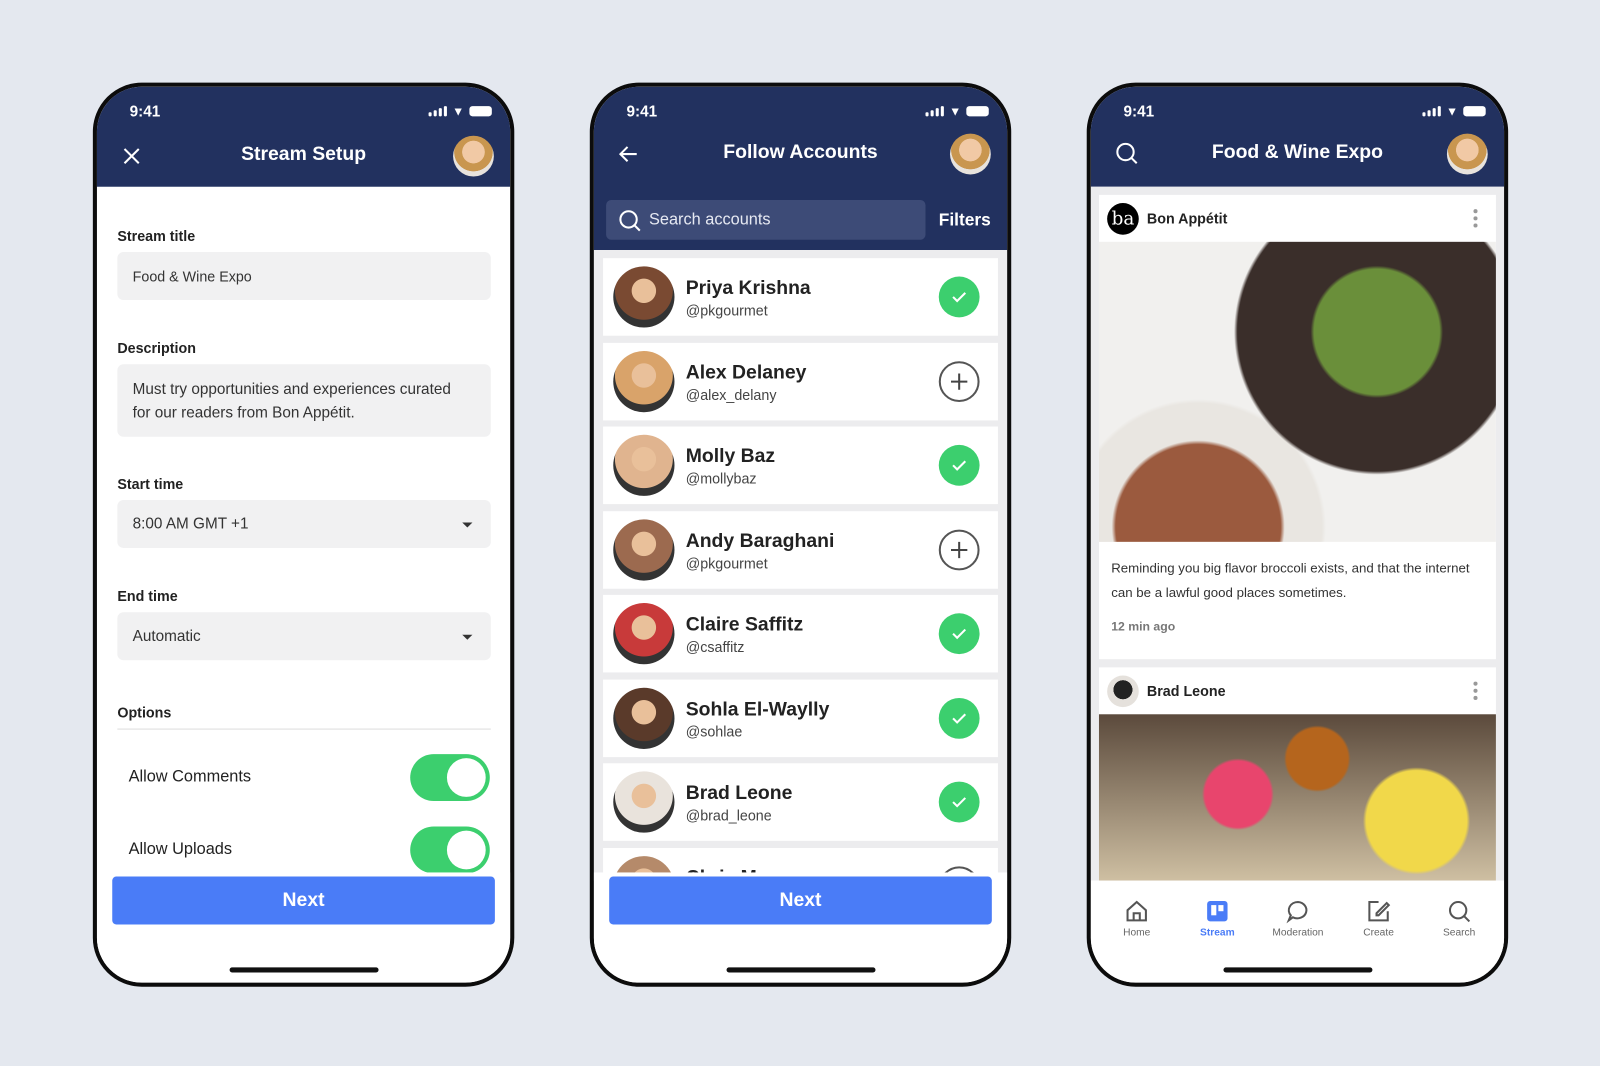 Image resolution: width=1600 pixels, height=1066 pixels. What do you see at coordinates (748, 288) in the screenshot?
I see `account-name: Priya Krishna` at bounding box center [748, 288].